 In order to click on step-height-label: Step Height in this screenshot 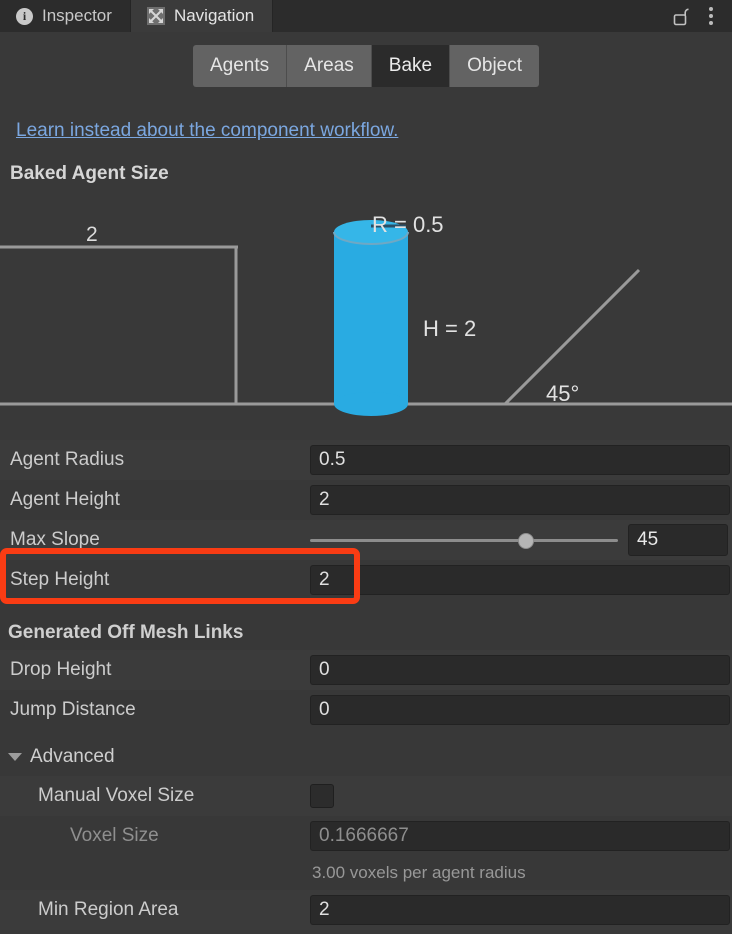, I will do `click(60, 579)`.